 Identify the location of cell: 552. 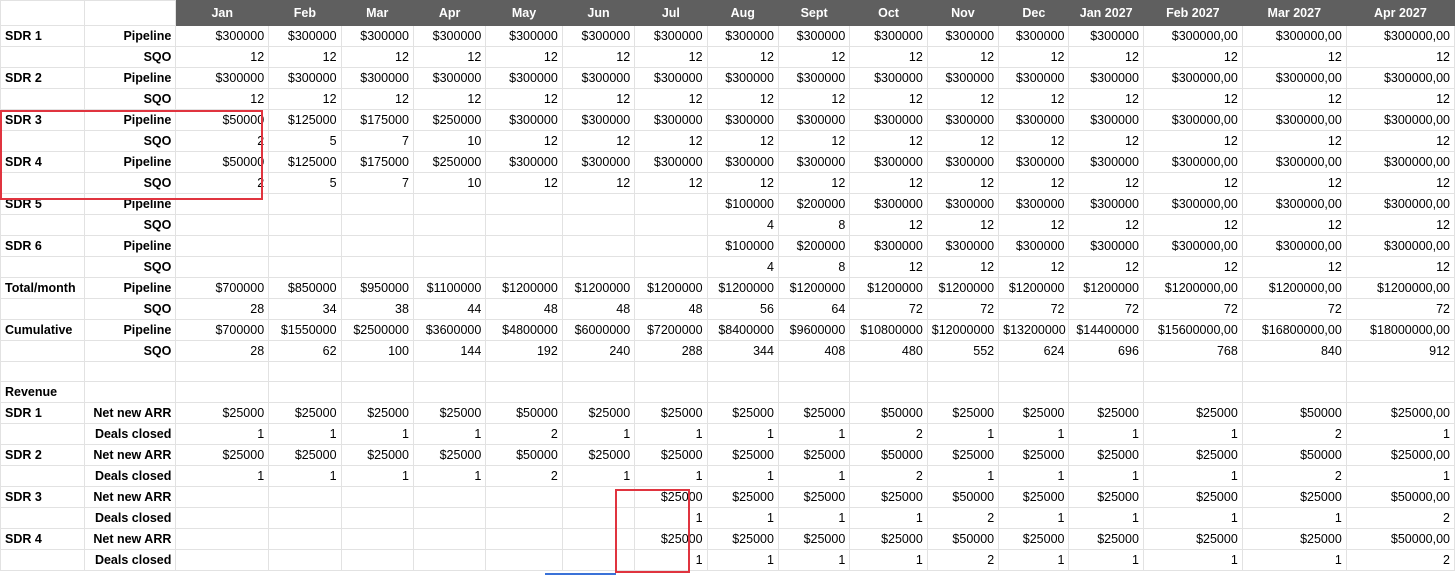
(963, 351).